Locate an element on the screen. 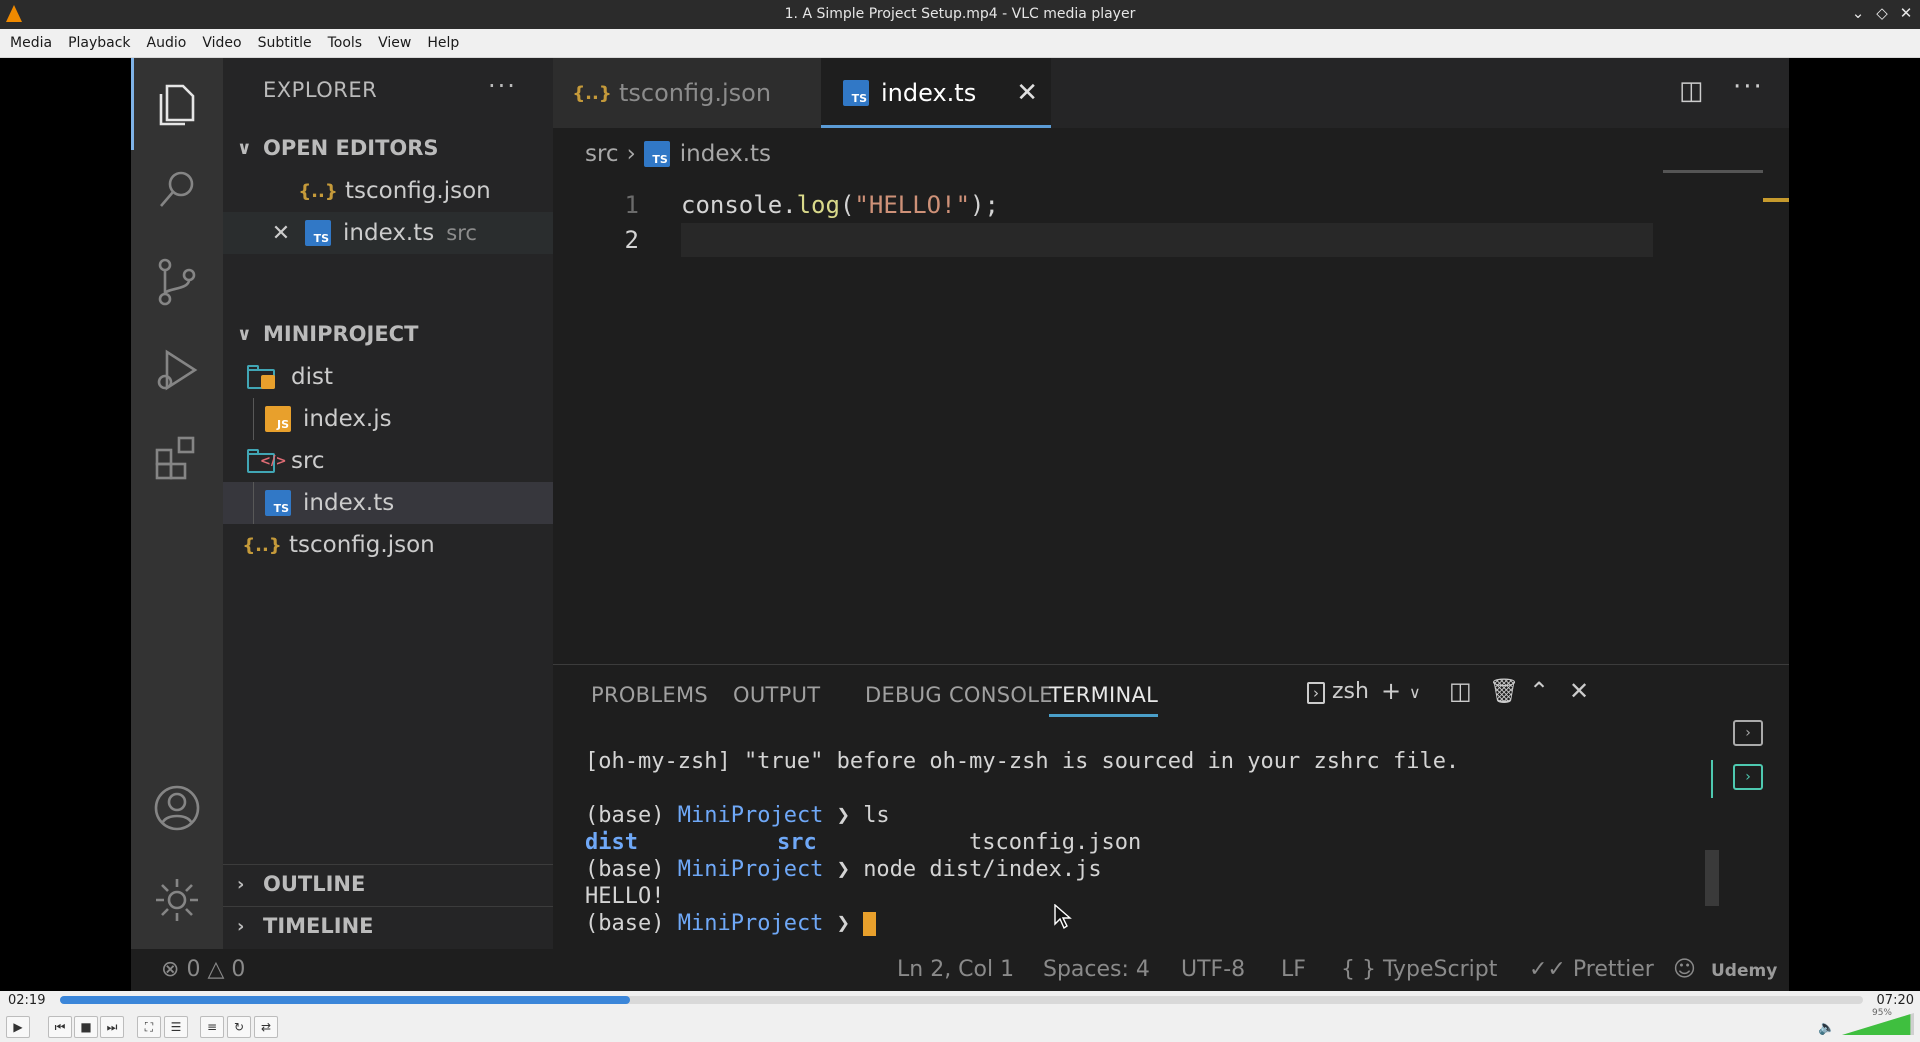 The width and height of the screenshot is (1920, 1042). file-name: index.ts is located at coordinates (349, 503).